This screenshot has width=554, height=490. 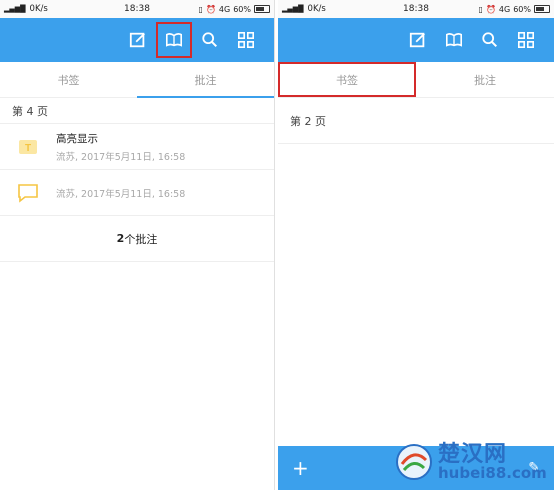 What do you see at coordinates (141, 239) in the screenshot?
I see `annotation-count-label: 个批注` at bounding box center [141, 239].